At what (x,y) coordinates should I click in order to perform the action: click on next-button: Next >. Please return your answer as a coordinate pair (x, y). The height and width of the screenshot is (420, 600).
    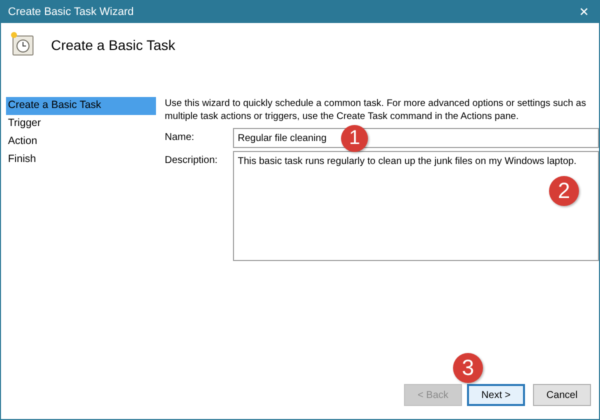
    Looking at the image, I should click on (496, 395).